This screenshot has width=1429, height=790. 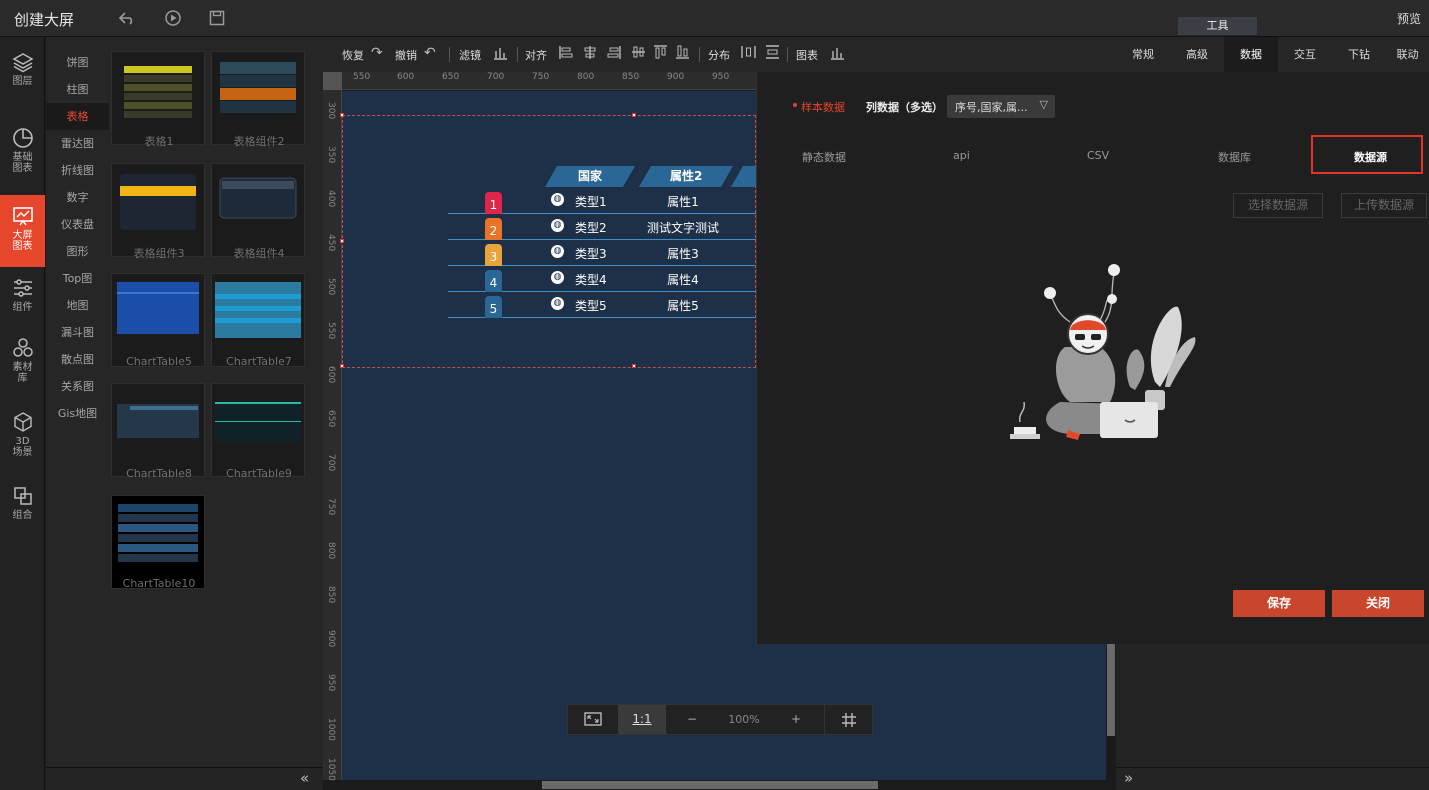 What do you see at coordinates (22, 378) in the screenshot?
I see `rail-label: 库` at bounding box center [22, 378].